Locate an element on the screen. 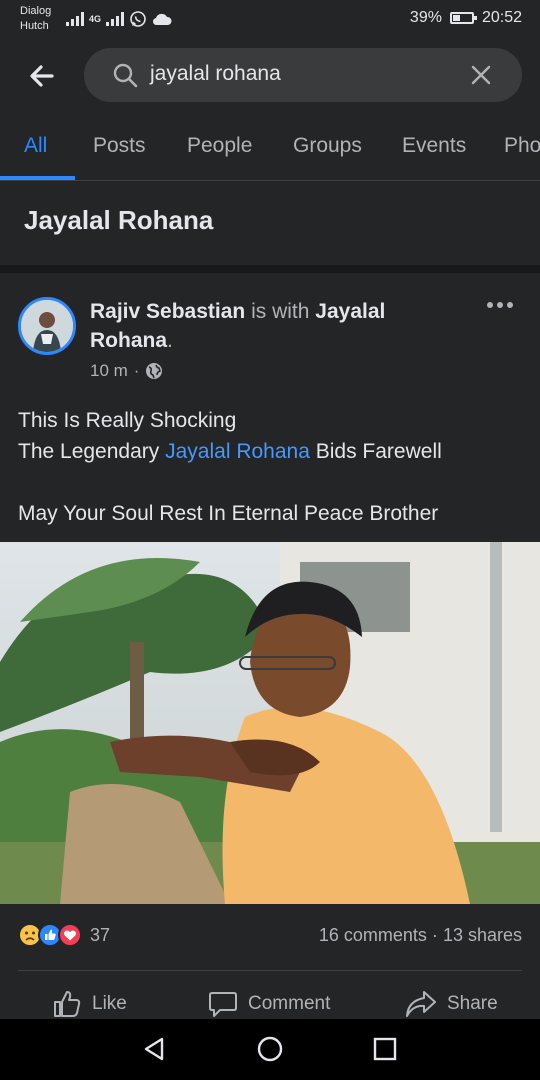  mention-link: Jayalal Rohana is located at coordinates (237, 451).